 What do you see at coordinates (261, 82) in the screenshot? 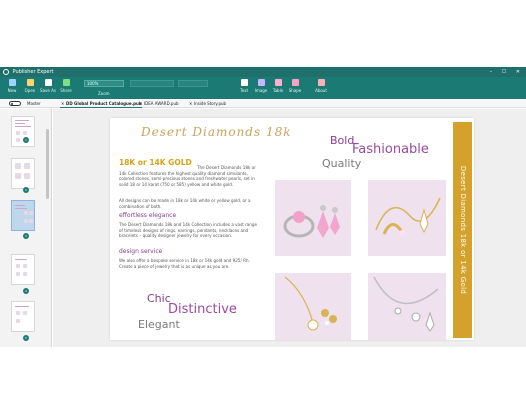
I see `image-icon` at bounding box center [261, 82].